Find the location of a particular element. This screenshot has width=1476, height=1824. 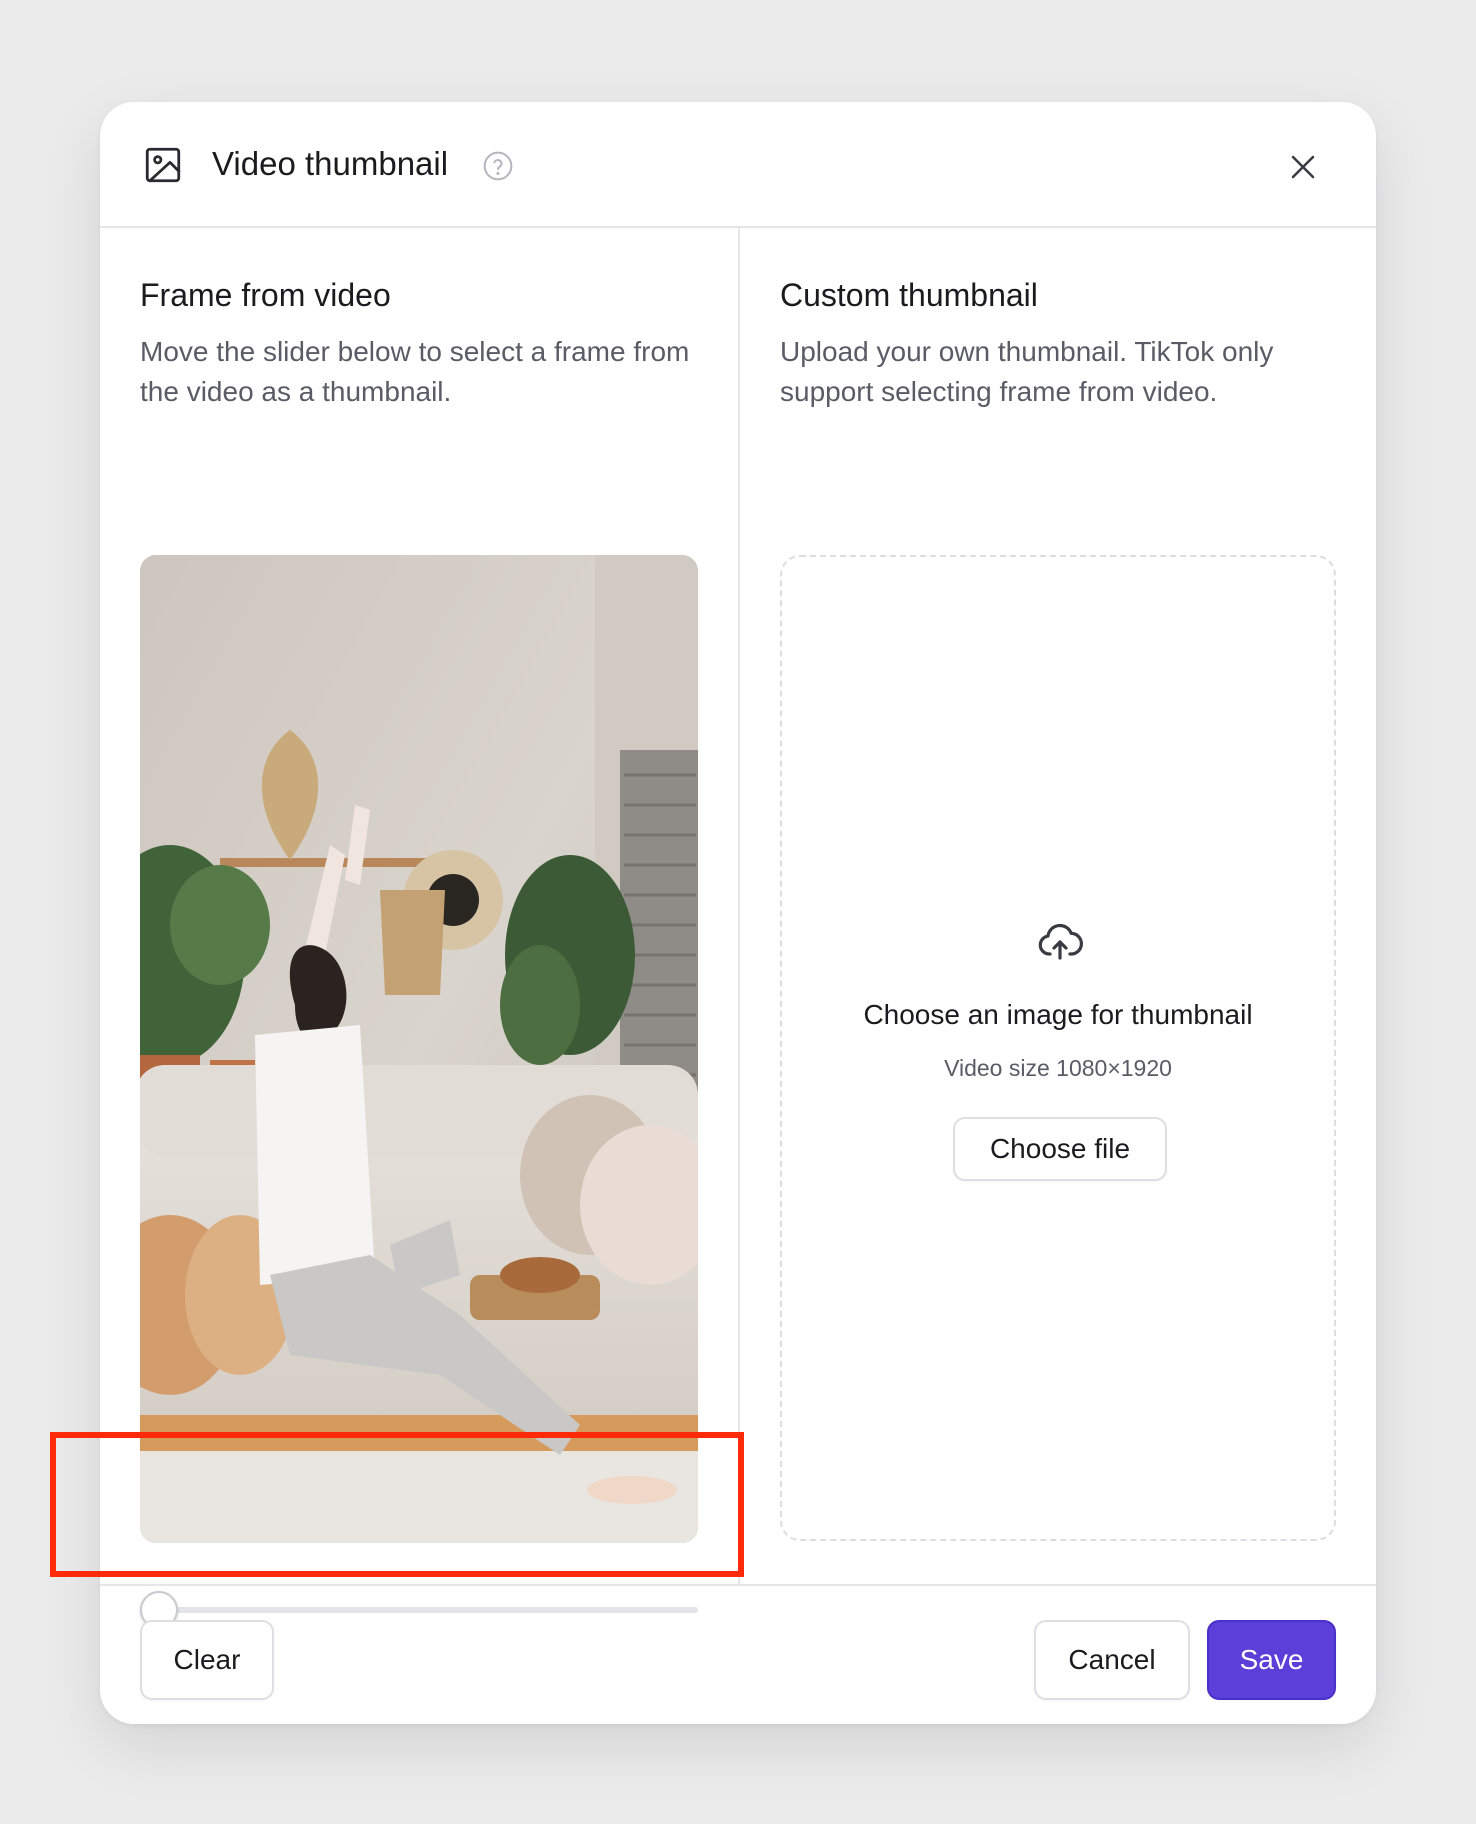

cancel-button: Cancel is located at coordinates (1112, 1660).